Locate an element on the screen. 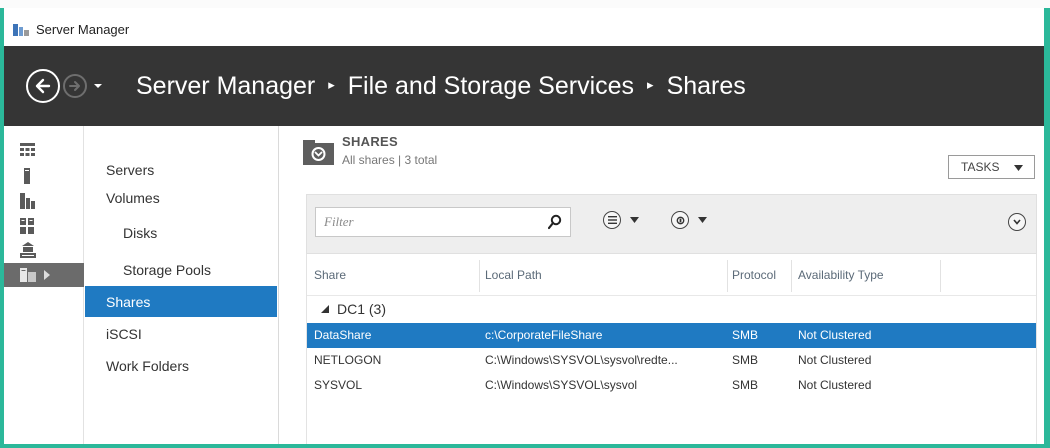 The width and height of the screenshot is (1050, 448). back-button is located at coordinates (43, 86).